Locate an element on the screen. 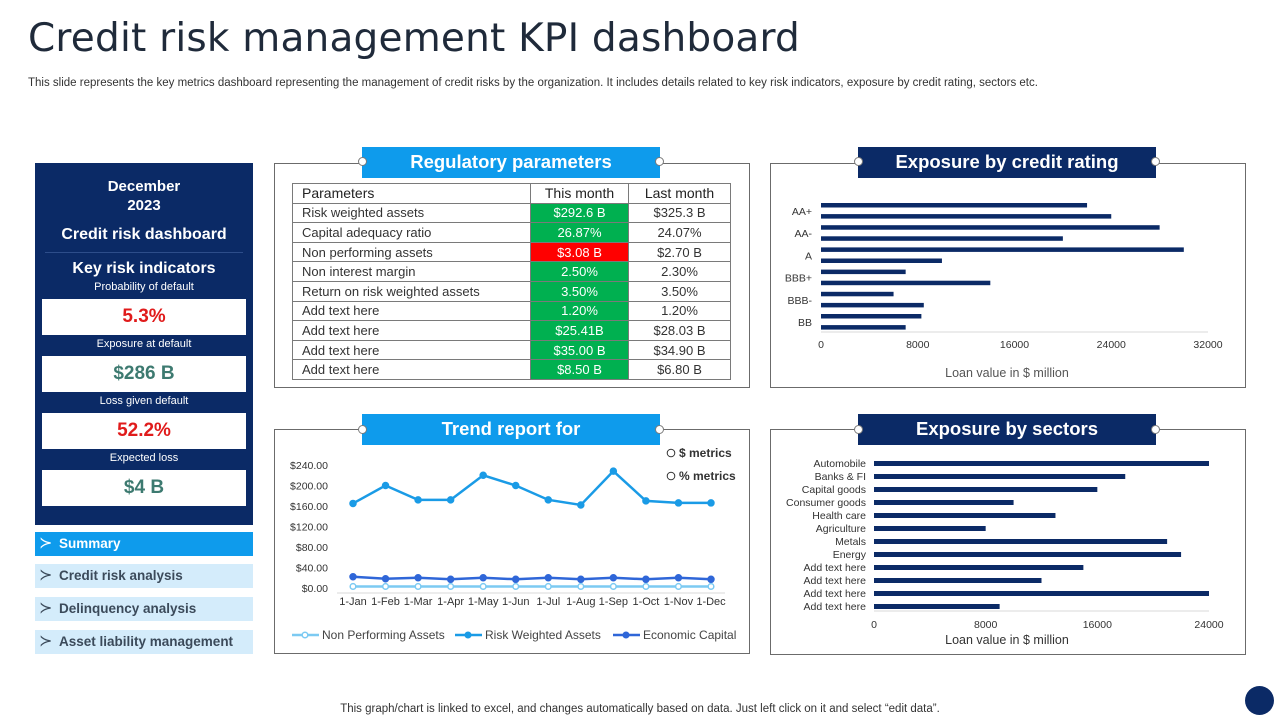 This screenshot has height=720, width=1280. table-row: Add text here $35.00 B $34.90 B is located at coordinates (511, 350).